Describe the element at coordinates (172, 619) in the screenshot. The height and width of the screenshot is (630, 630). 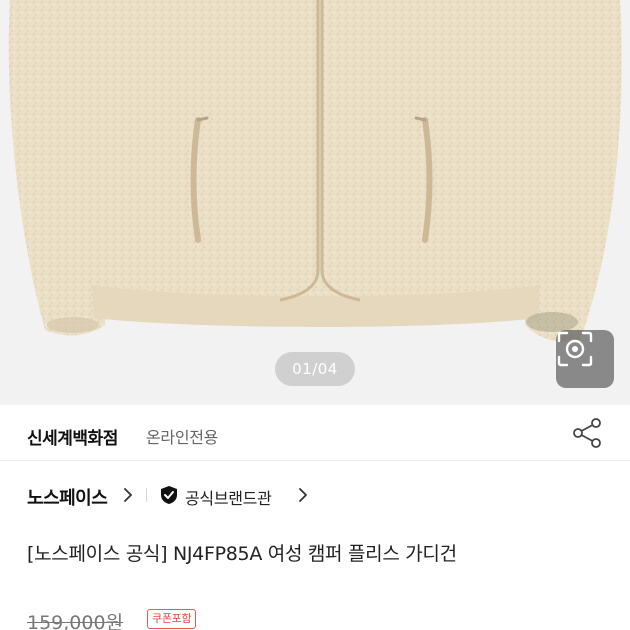
I see `coupon-badge: 쿠폰포함` at that location.